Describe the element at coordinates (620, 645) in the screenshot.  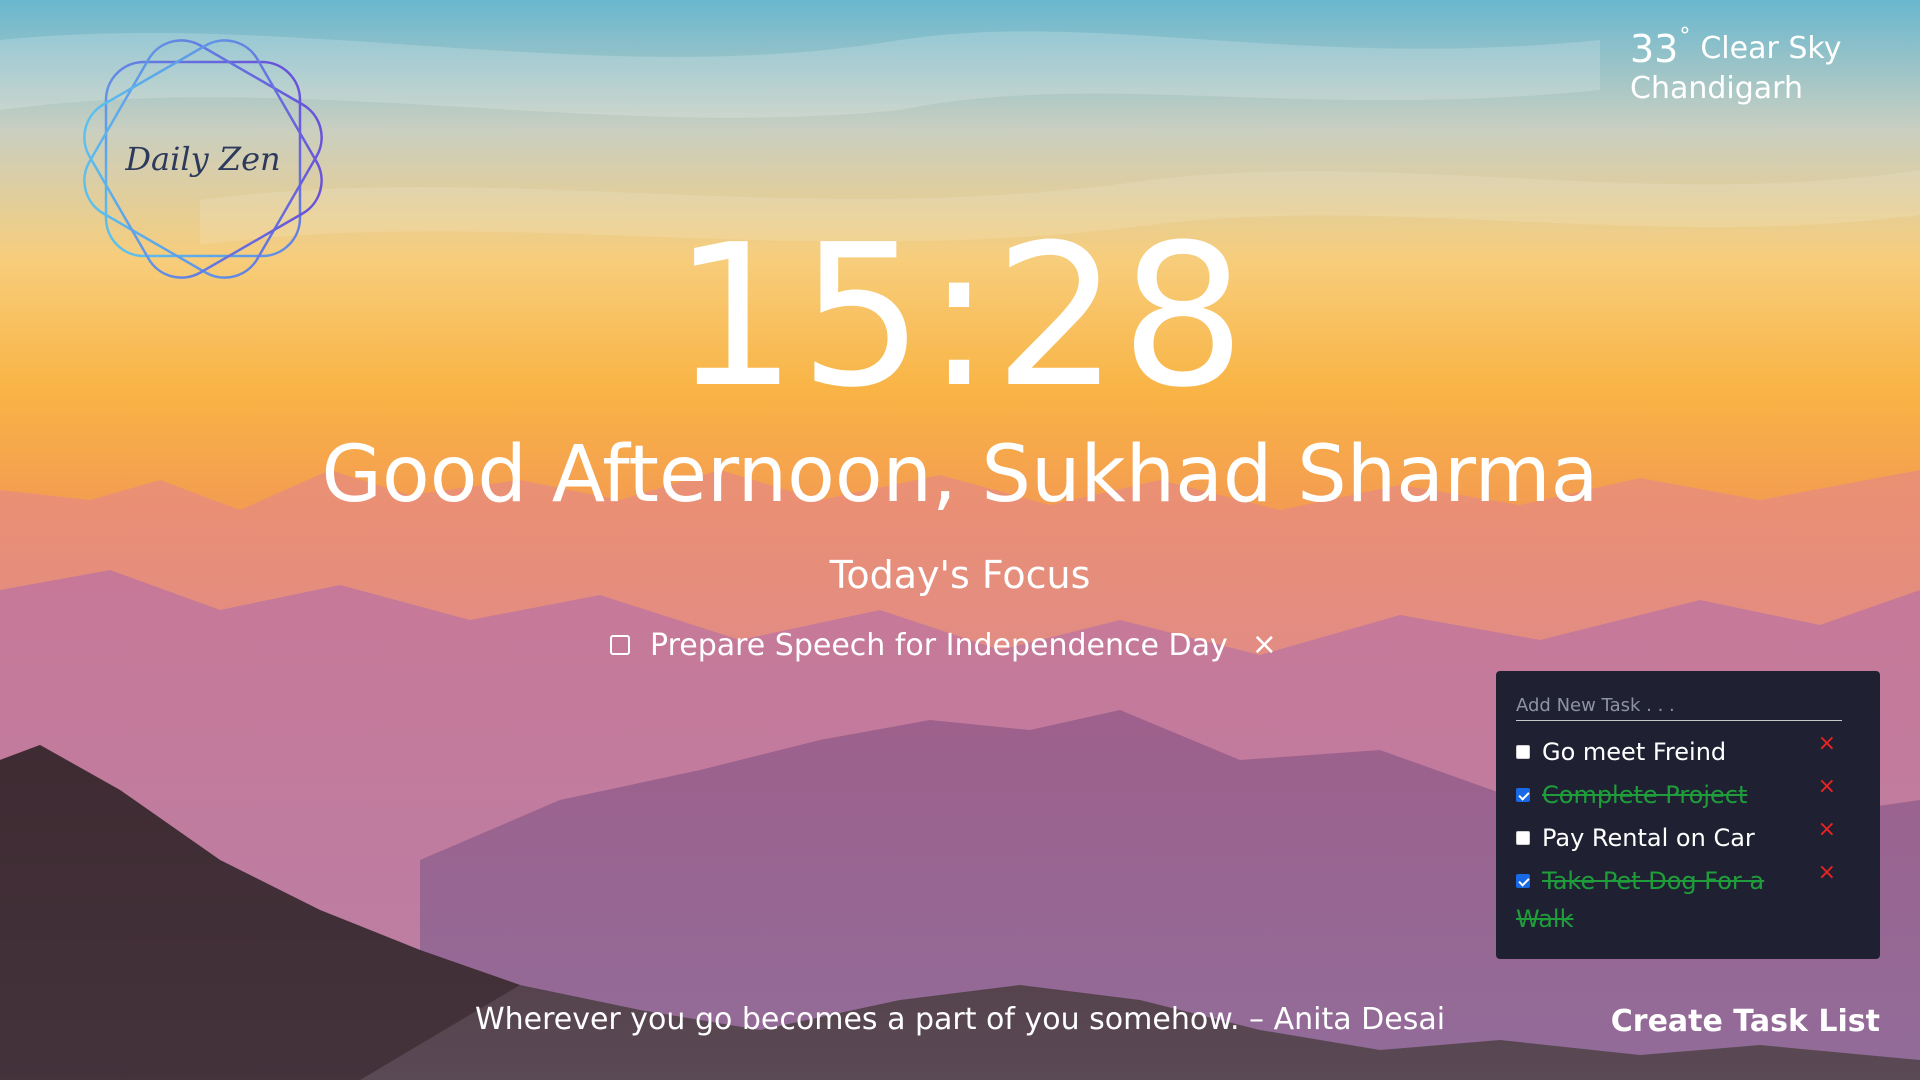
I see `focus-checkbox` at that location.